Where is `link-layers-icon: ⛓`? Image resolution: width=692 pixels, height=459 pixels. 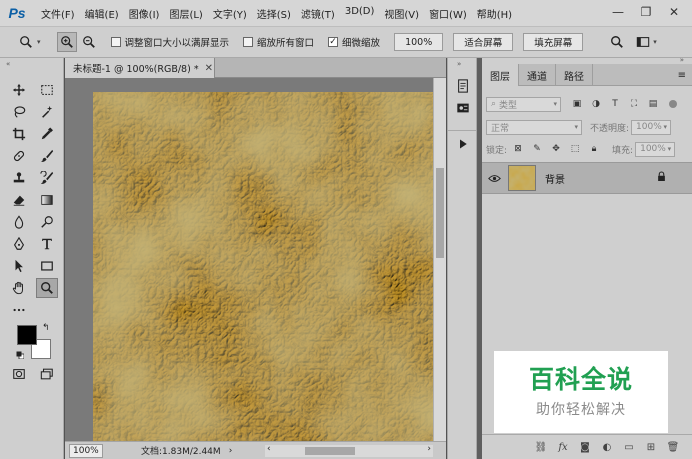
link-layers-icon: ⛓ is located at coordinates (541, 447).